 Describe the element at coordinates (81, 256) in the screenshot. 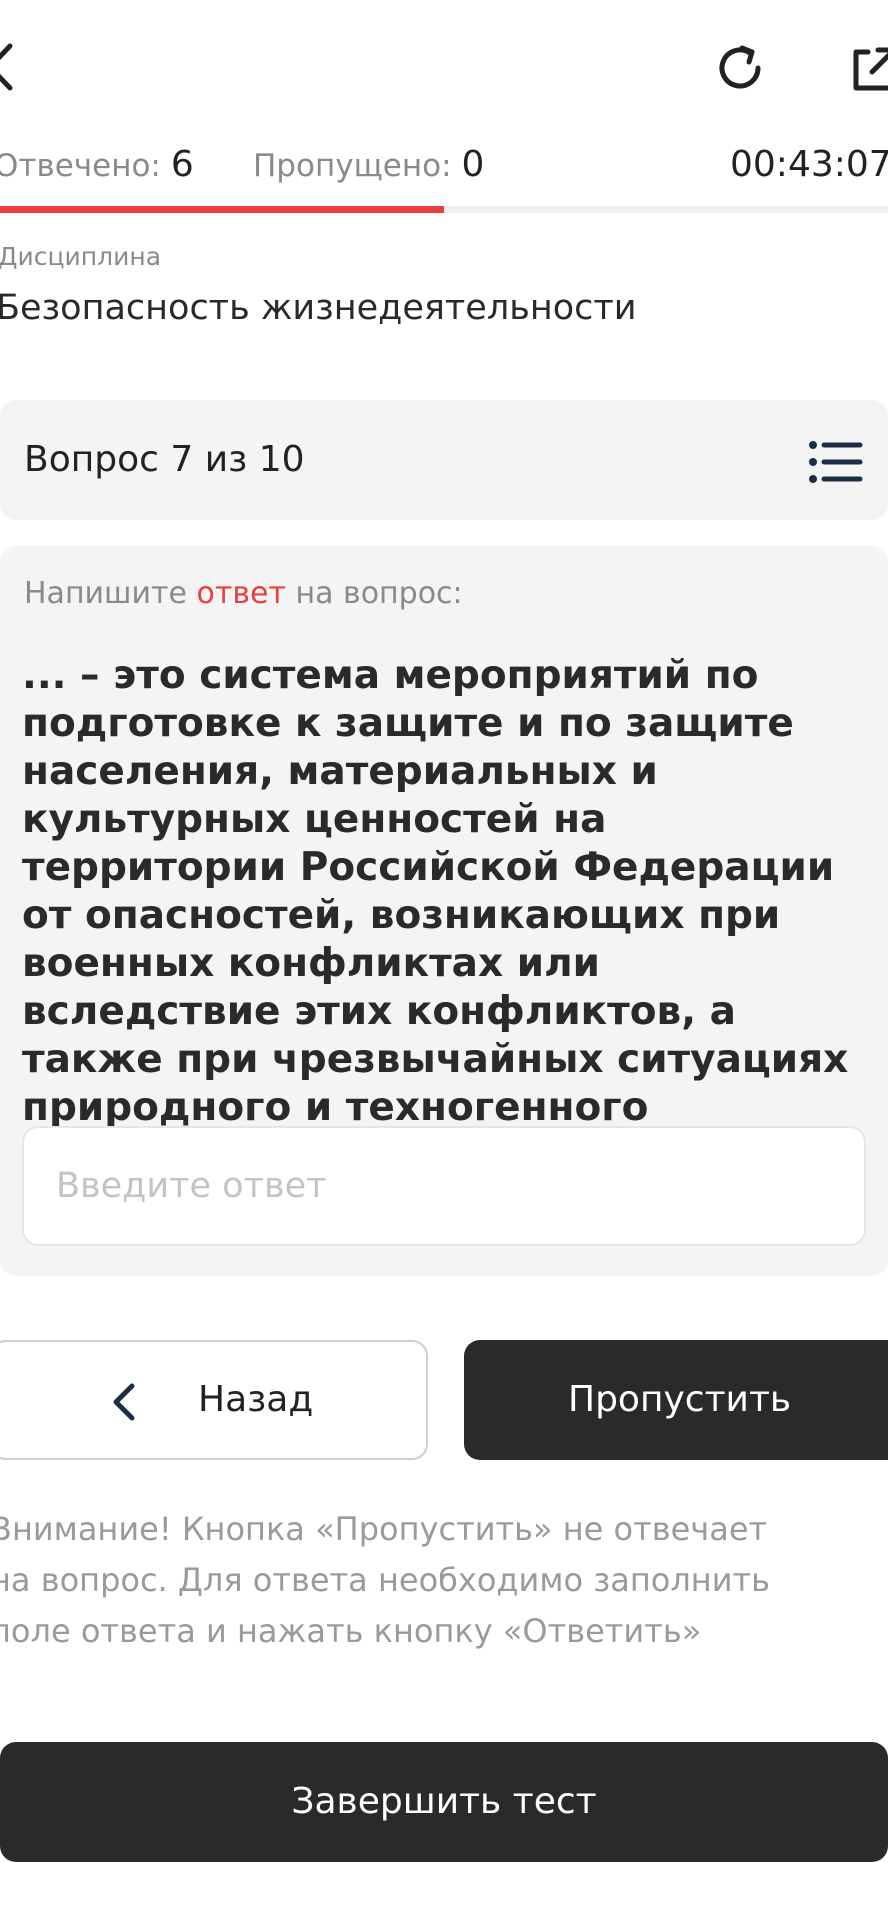

I see `discipline-label: Дисциплина` at that location.